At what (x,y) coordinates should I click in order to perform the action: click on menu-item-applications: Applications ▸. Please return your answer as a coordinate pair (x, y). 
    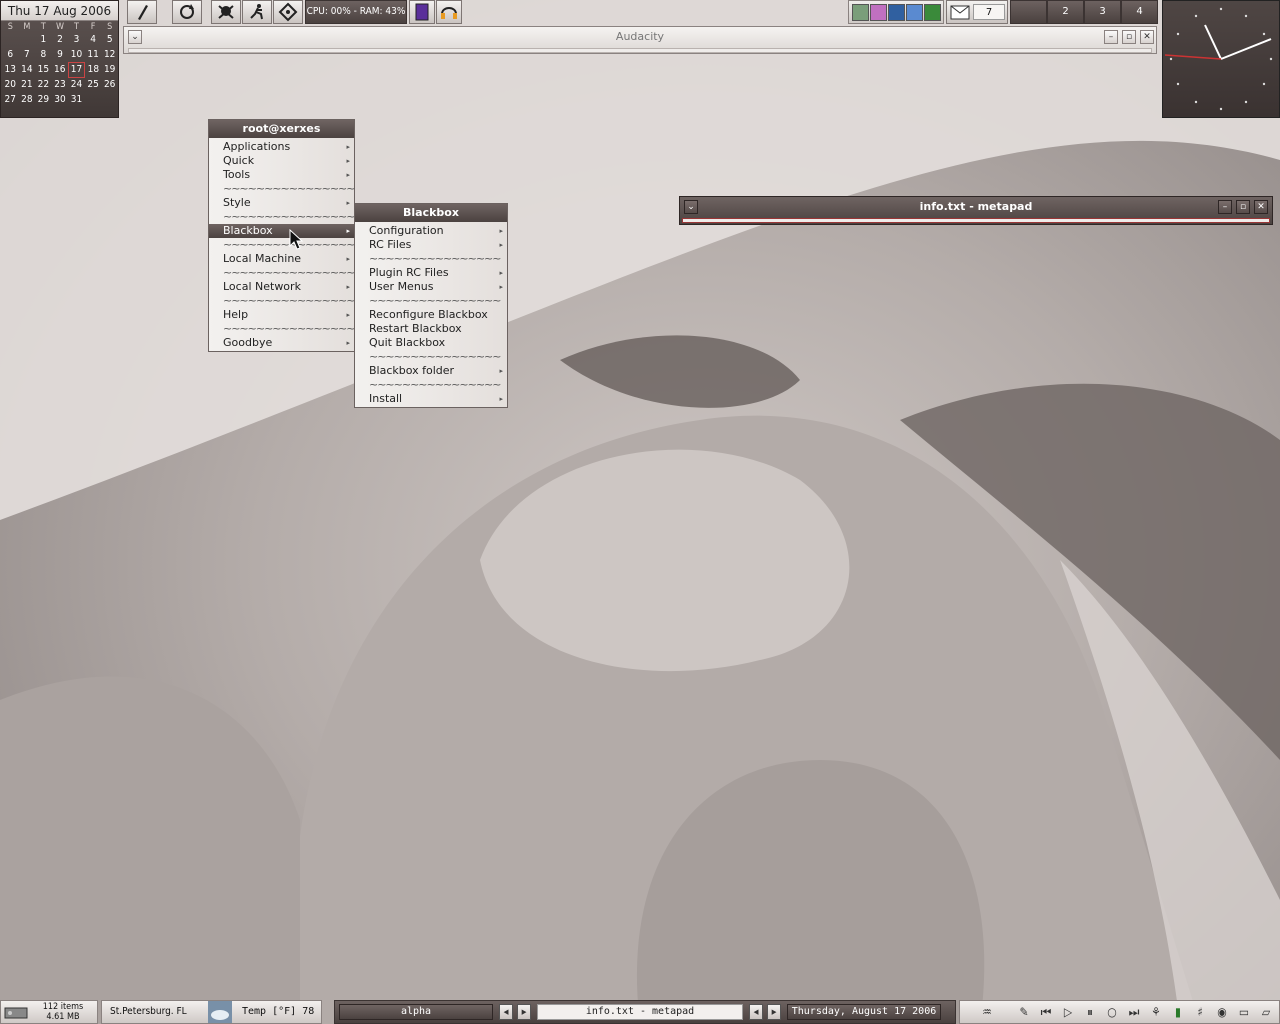
    Looking at the image, I should click on (281, 147).